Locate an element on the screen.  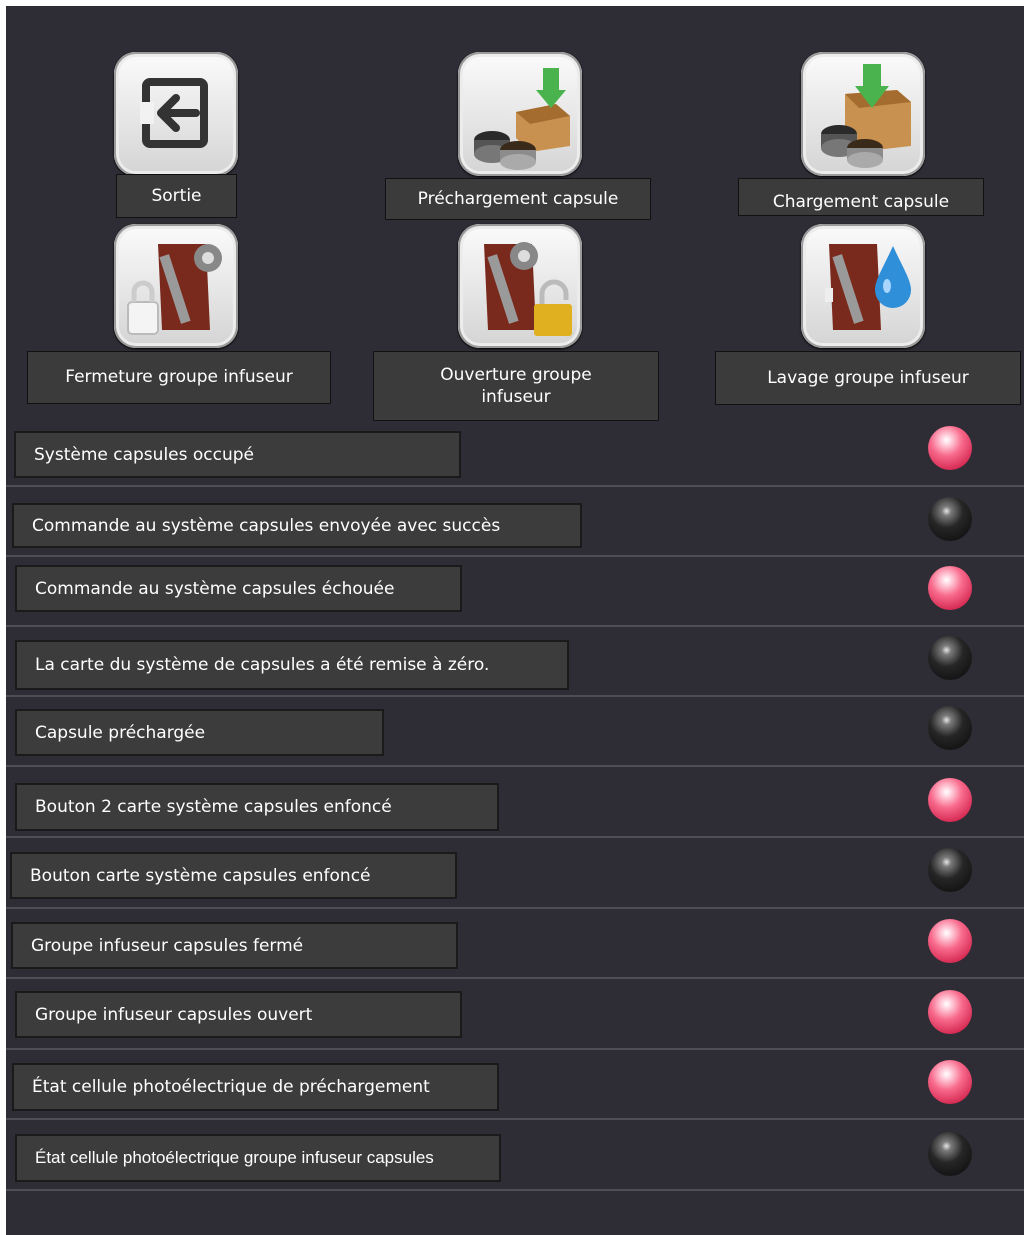
brewer-open-button is located at coordinates (520, 286).